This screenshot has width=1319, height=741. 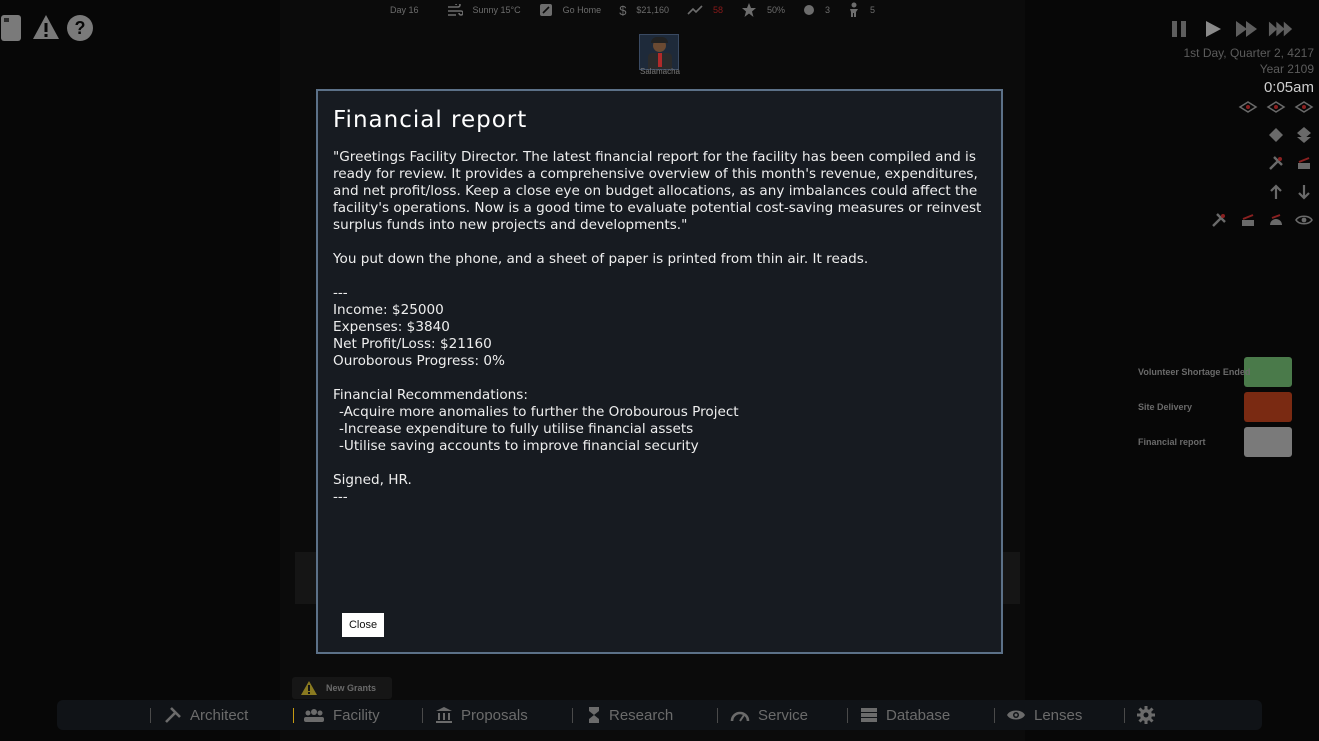 I want to click on signature: Signed, HR., so click(x=372, y=480).